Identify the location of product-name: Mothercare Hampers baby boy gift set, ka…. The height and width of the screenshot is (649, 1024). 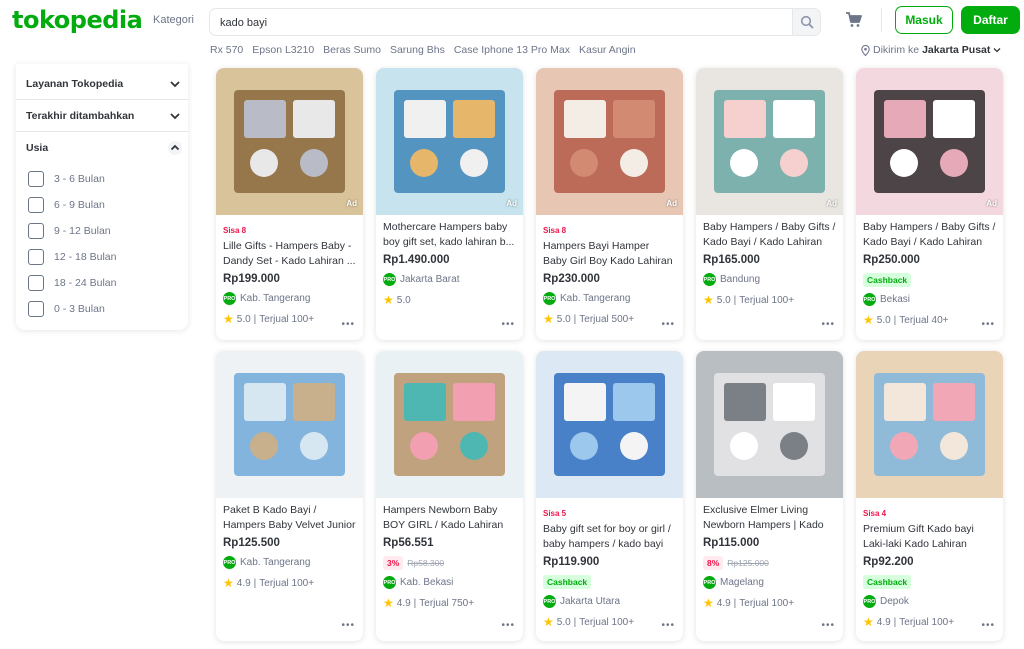
(449, 235).